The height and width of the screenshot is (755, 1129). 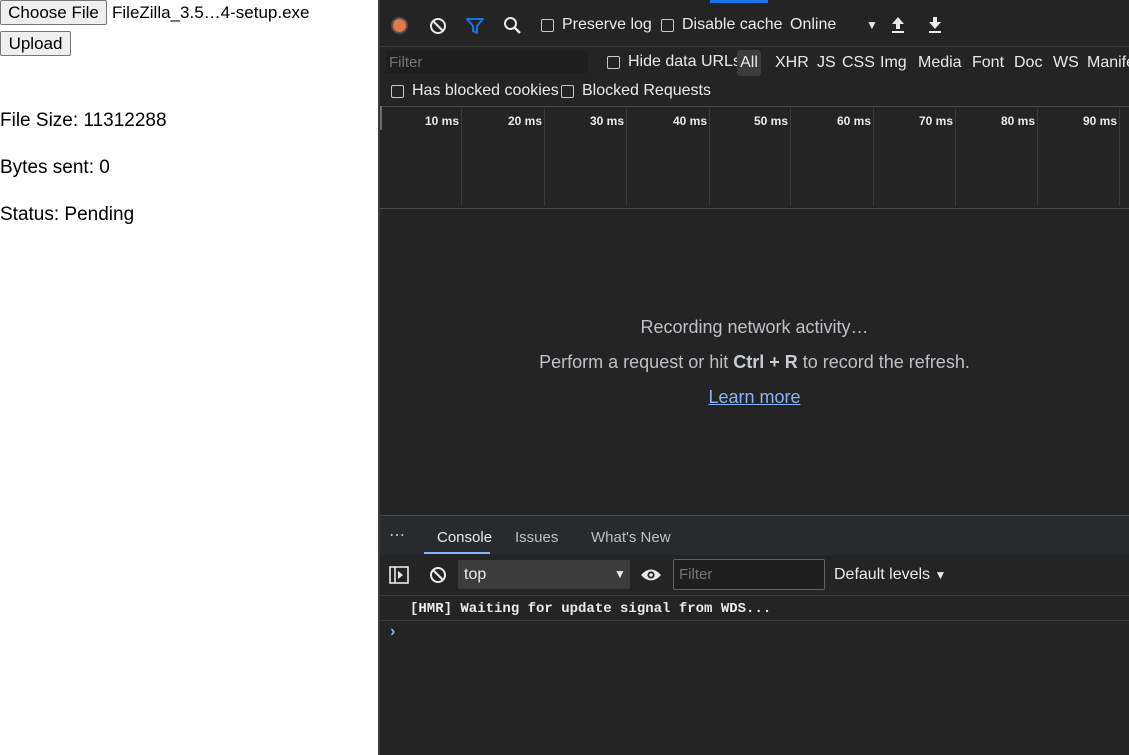 What do you see at coordinates (754, 92) in the screenshot?
I see `blocked-filter-bar: Has blocked cookies Blocked Requests` at bounding box center [754, 92].